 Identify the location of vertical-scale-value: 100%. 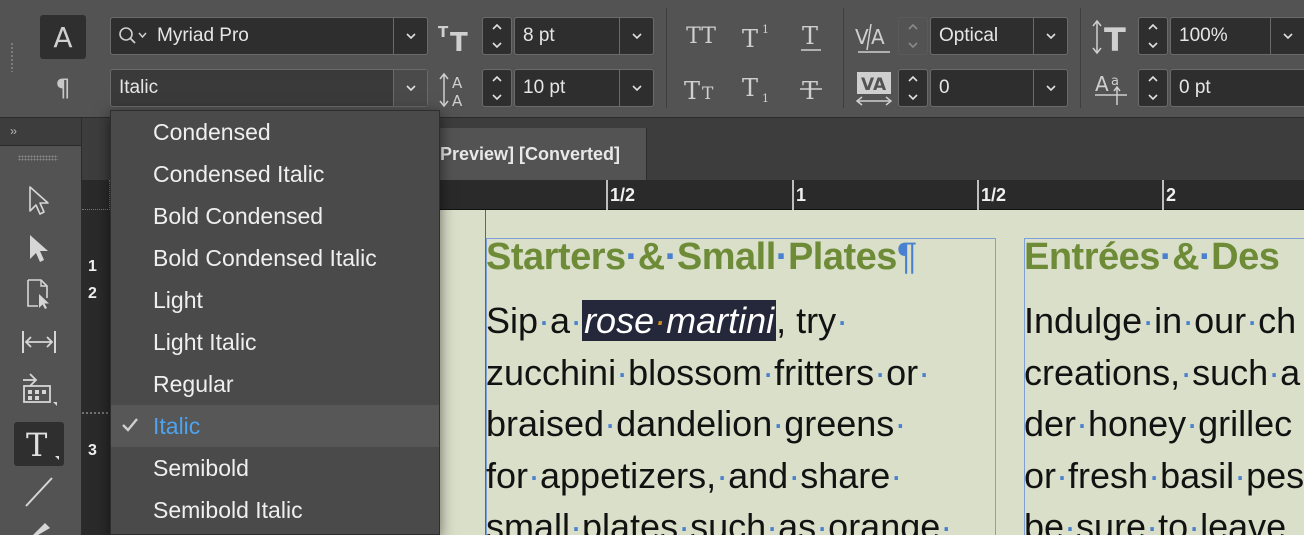
(1220, 36).